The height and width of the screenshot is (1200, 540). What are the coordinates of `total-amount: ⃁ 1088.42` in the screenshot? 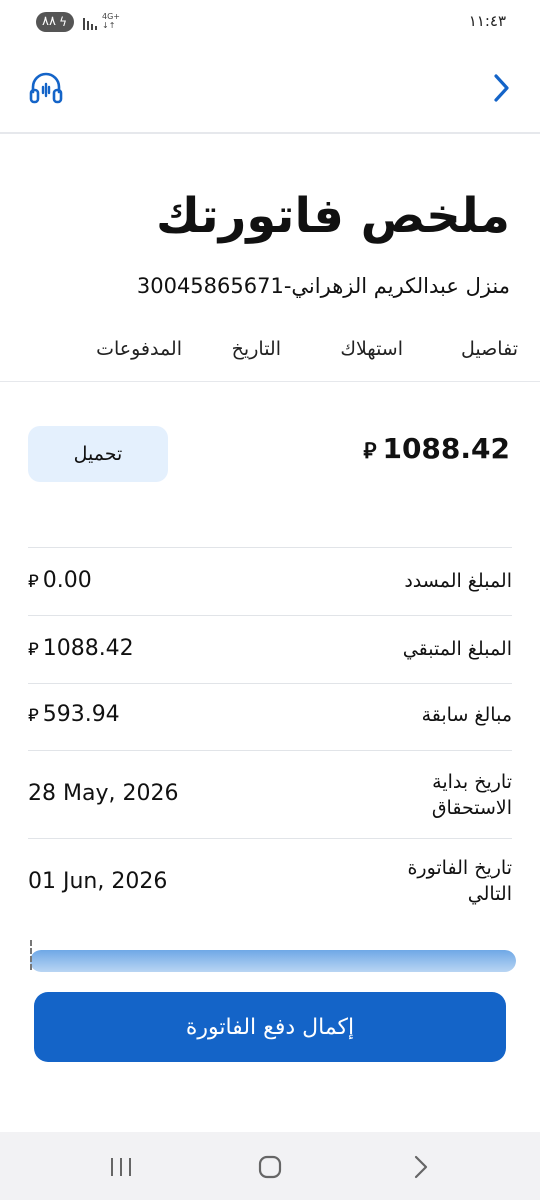 It's located at (436, 448).